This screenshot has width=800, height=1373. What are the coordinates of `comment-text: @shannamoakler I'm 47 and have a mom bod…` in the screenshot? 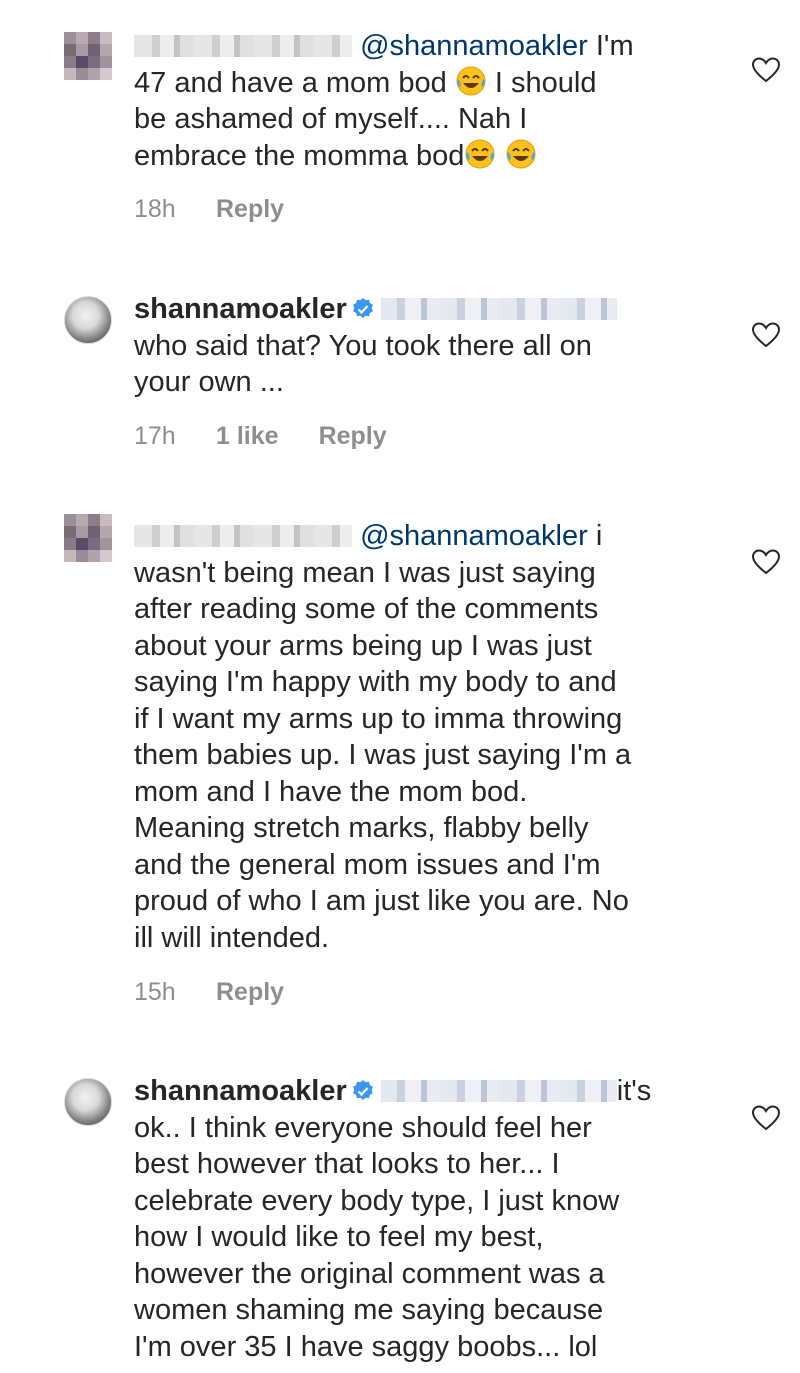 It's located at (424, 101).